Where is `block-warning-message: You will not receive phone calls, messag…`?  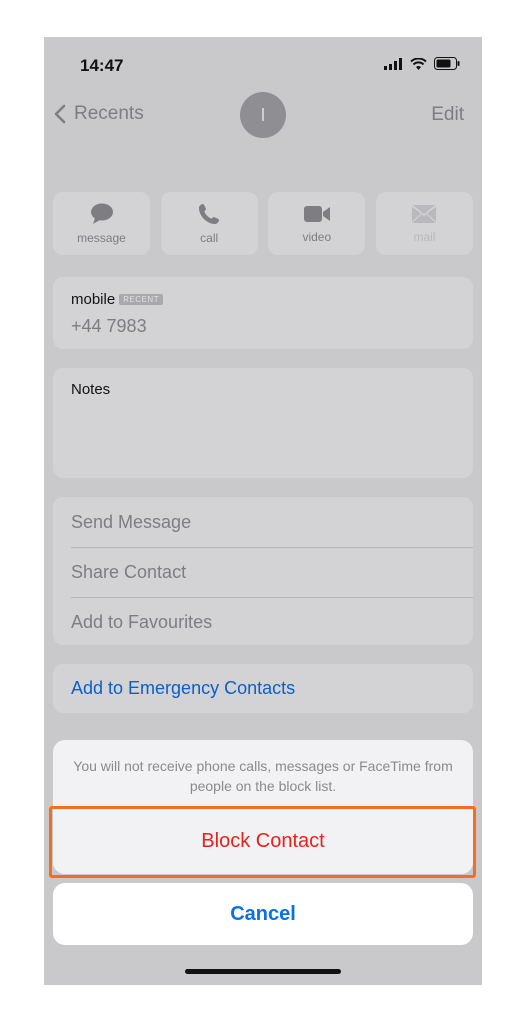
block-warning-message: You will not receive phone calls, messag… is located at coordinates (263, 776).